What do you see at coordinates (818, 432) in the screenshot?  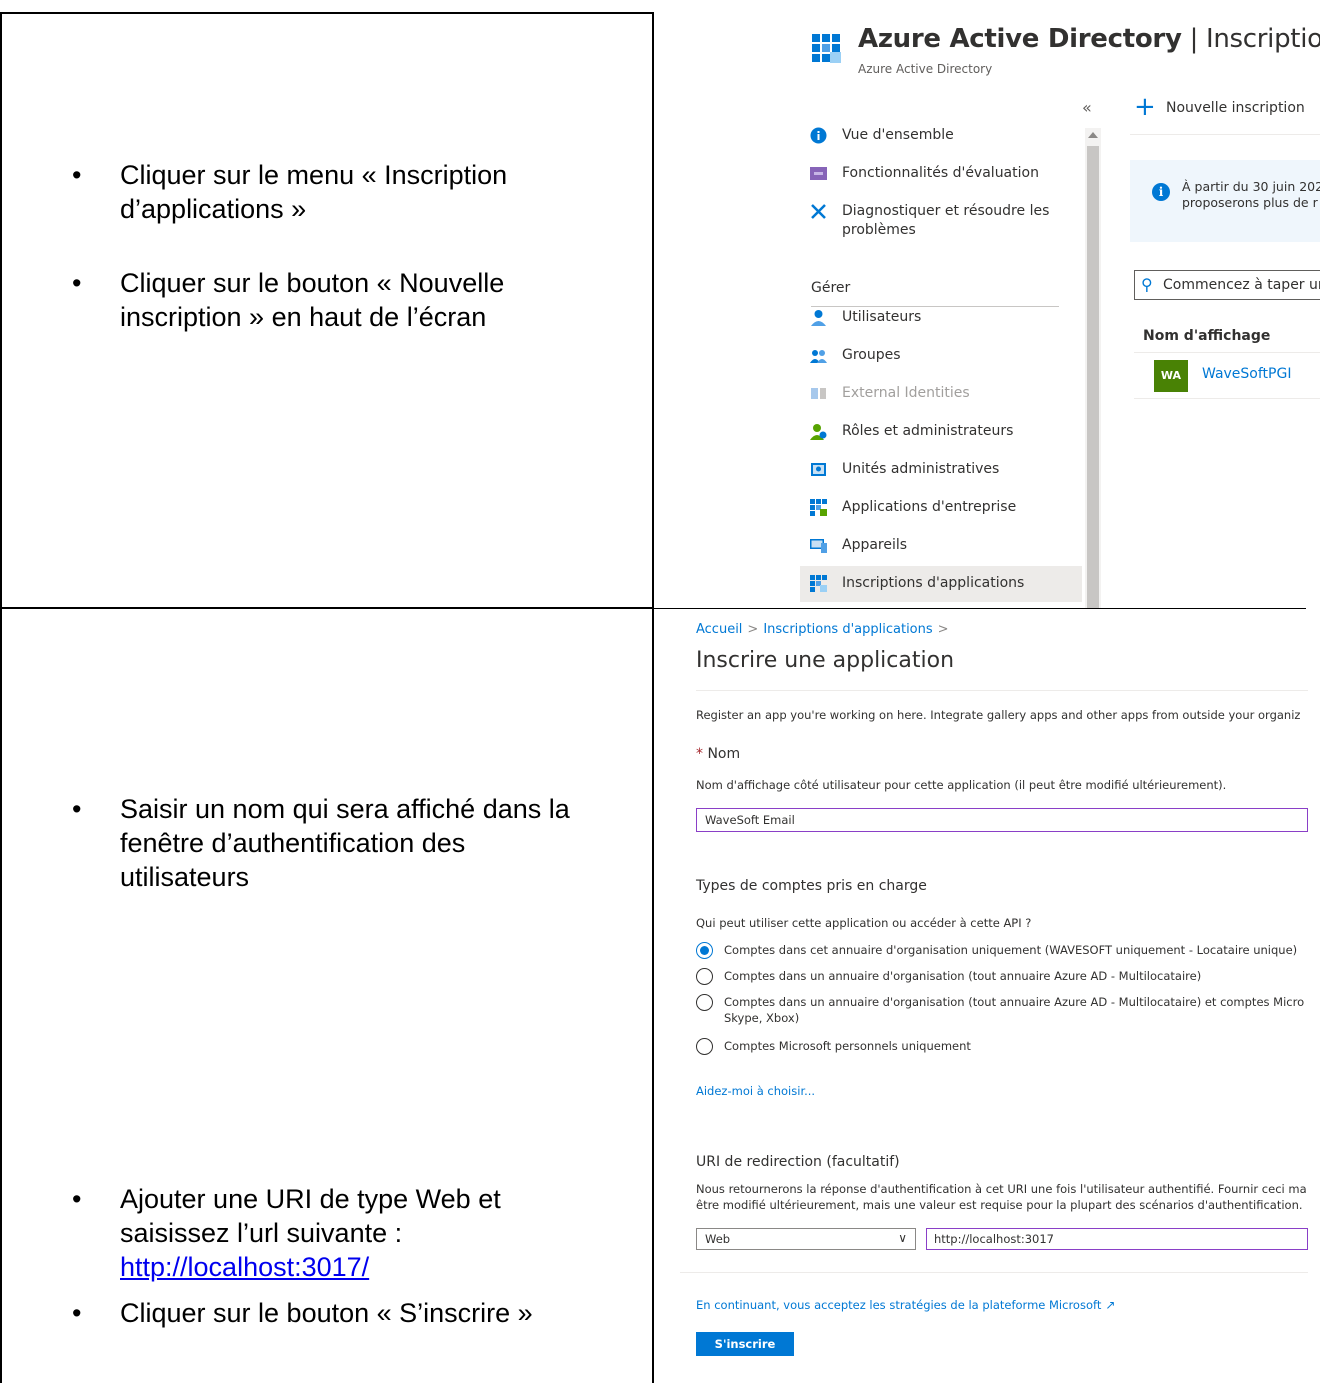 I see `roles-icon` at bounding box center [818, 432].